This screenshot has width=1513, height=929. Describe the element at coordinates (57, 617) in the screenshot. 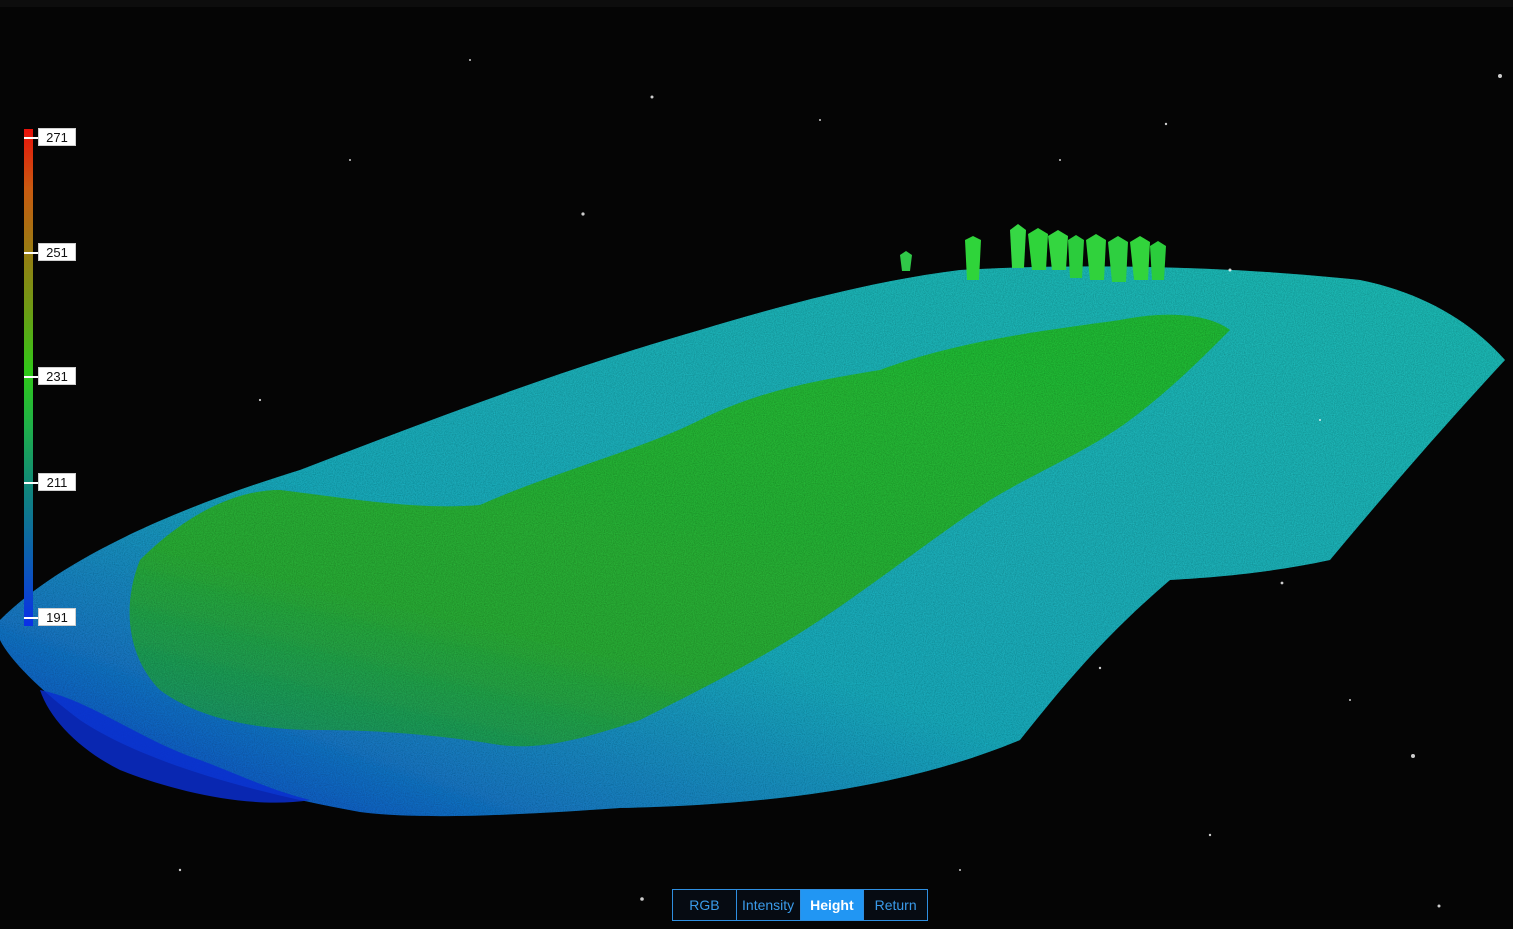

I see `scale-label-min: 191` at that location.